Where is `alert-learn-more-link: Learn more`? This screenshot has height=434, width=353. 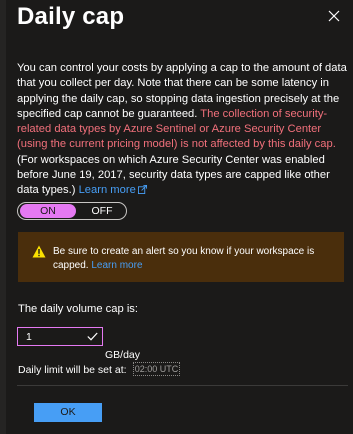 alert-learn-more-link: Learn more is located at coordinates (116, 265).